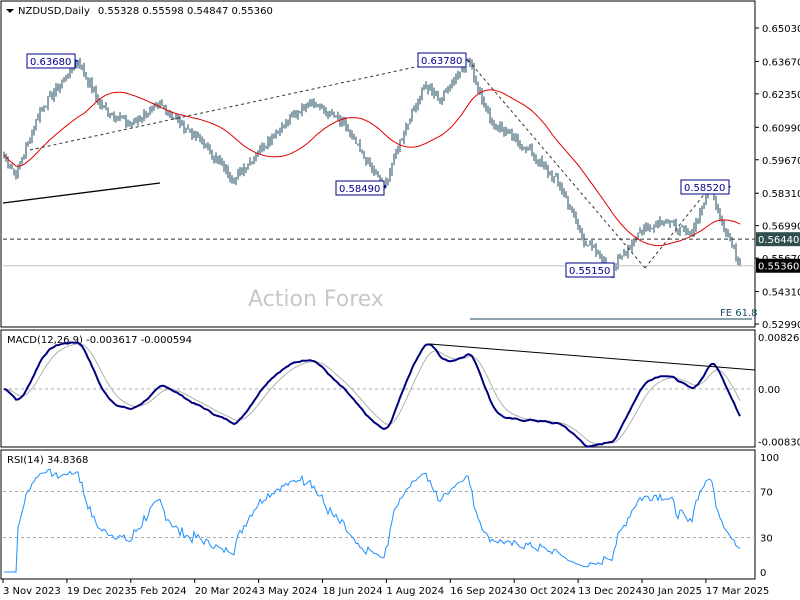  Describe the element at coordinates (592, 357) in the screenshot. I see `macd-trendline` at that location.